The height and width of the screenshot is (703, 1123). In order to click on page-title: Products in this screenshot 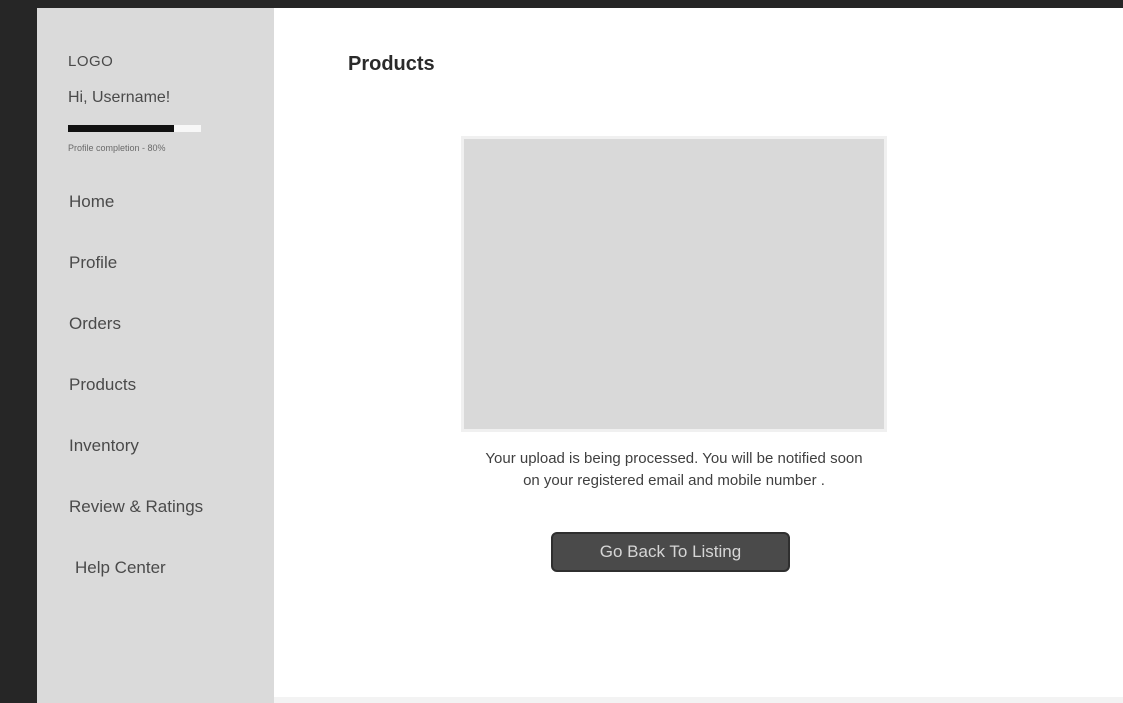, I will do `click(391, 64)`.